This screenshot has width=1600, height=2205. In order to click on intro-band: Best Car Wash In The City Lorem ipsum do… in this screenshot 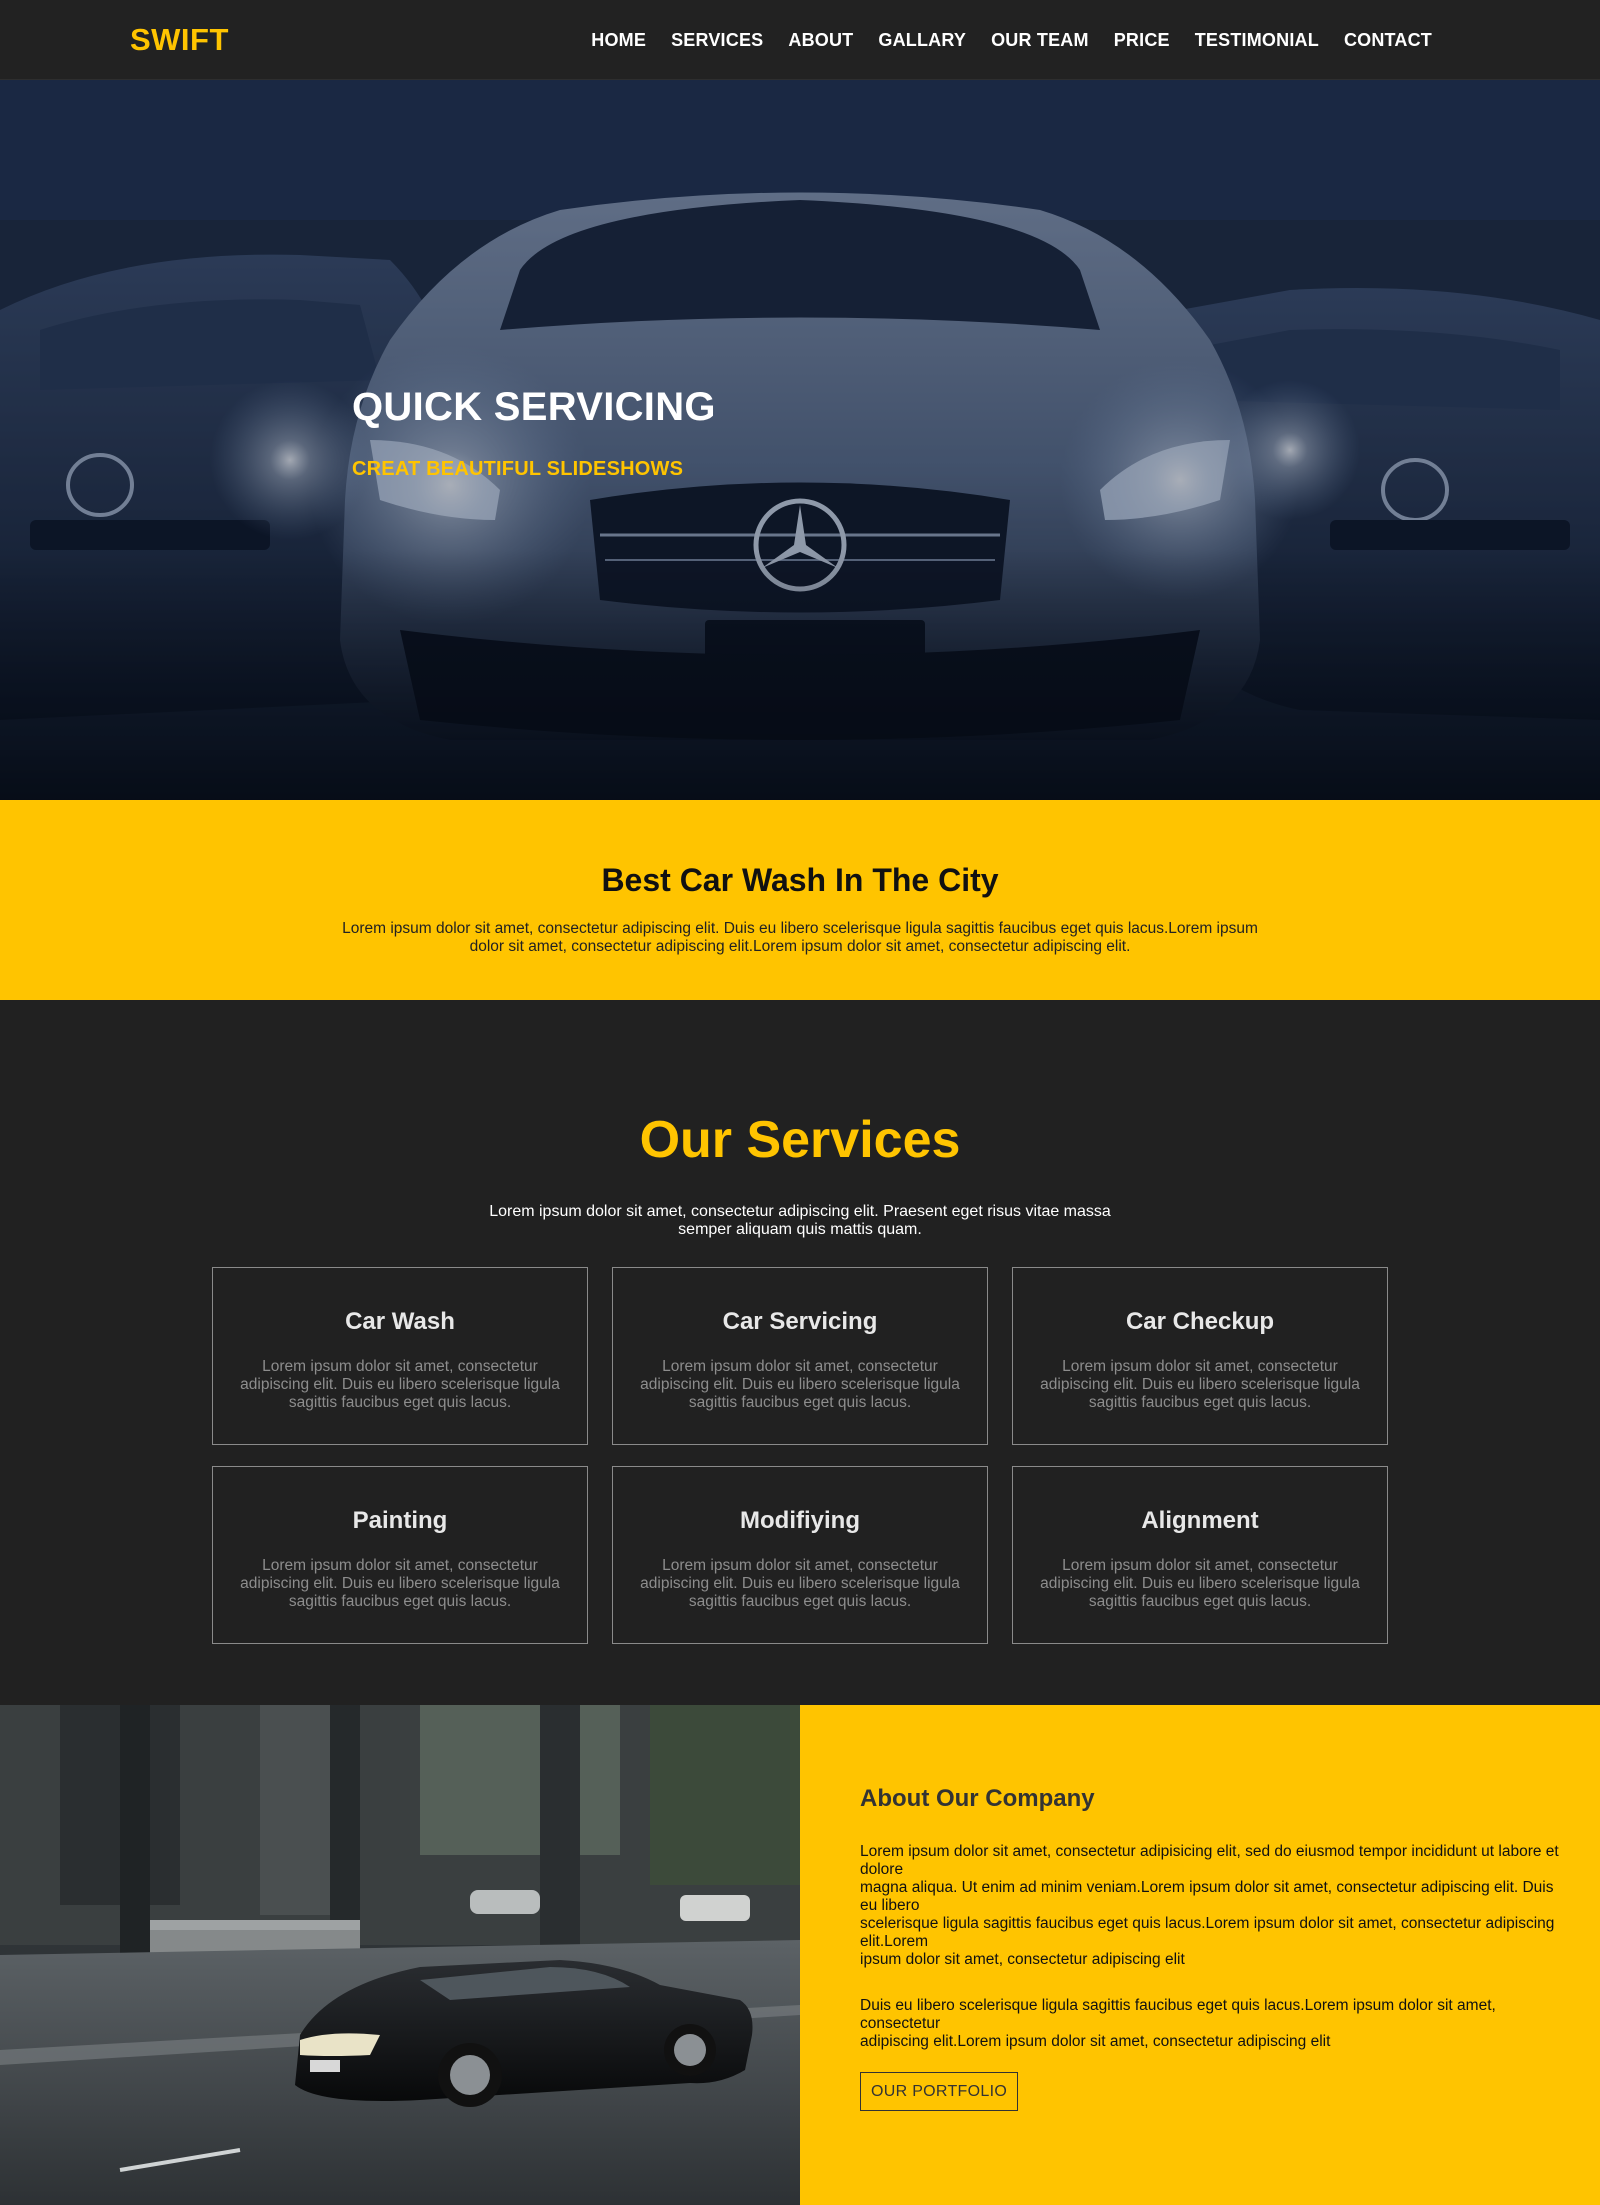, I will do `click(800, 900)`.